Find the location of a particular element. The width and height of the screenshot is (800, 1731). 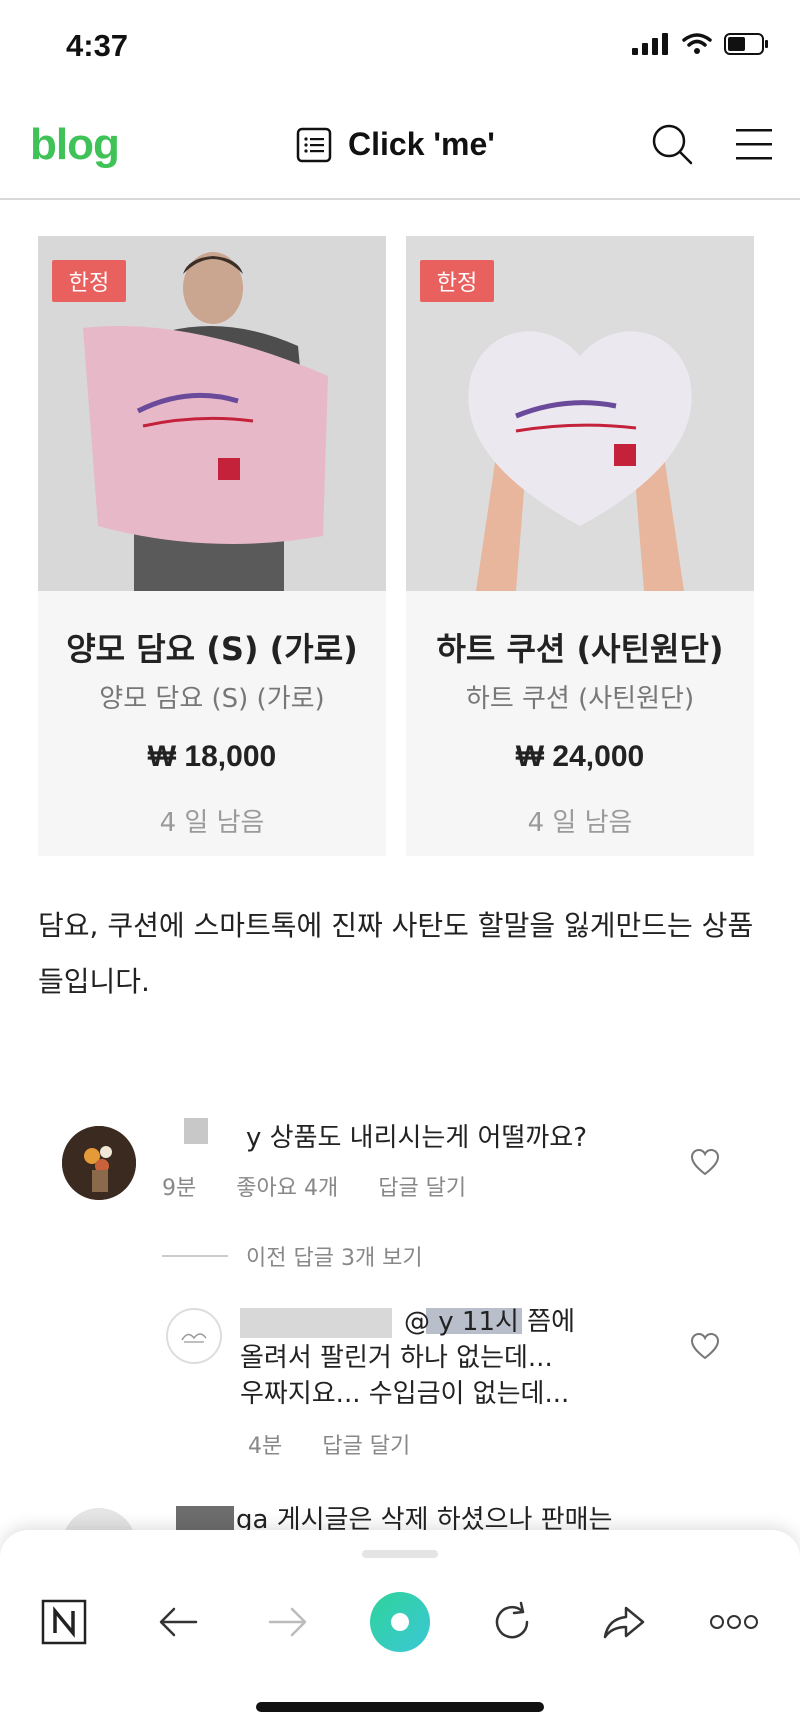

reload-icon is located at coordinates (512, 1620).